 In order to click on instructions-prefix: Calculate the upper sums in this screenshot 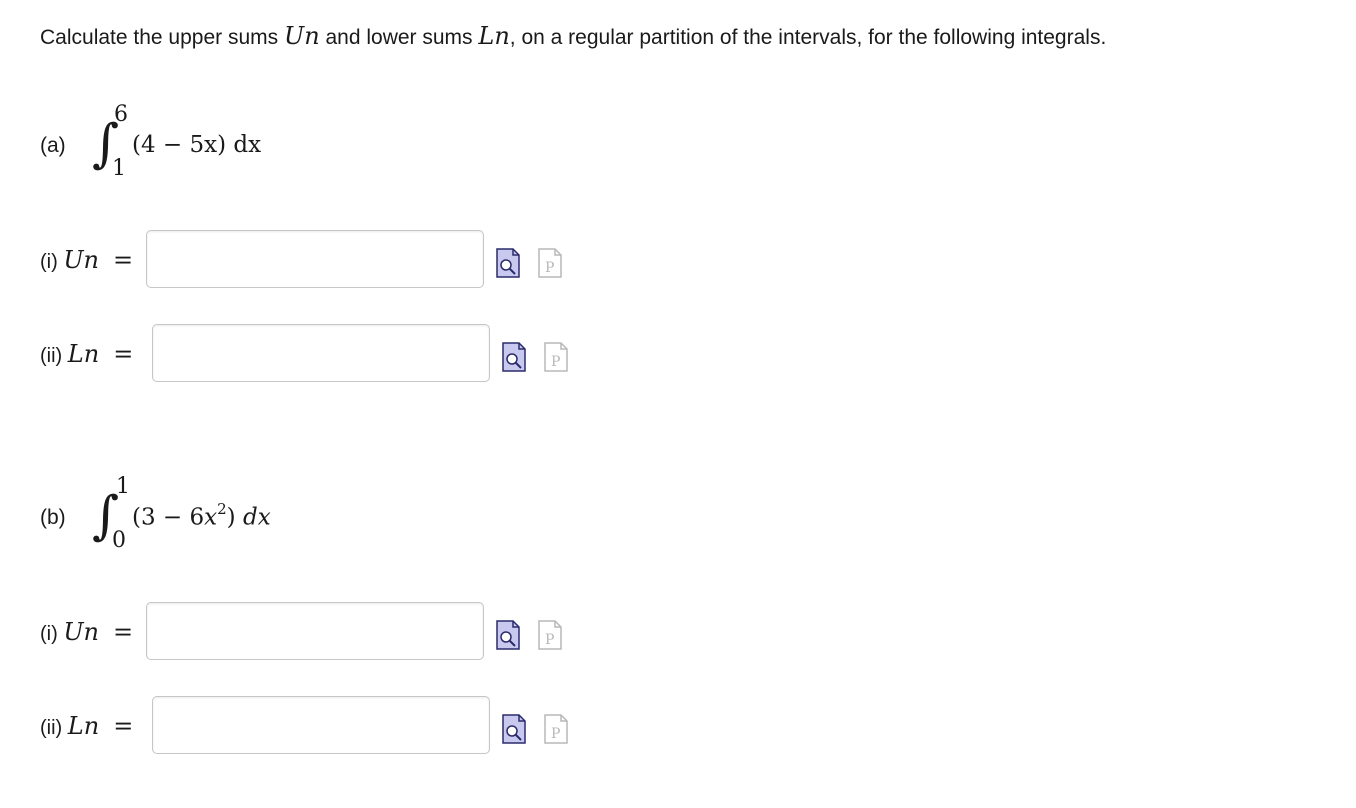, I will do `click(162, 37)`.